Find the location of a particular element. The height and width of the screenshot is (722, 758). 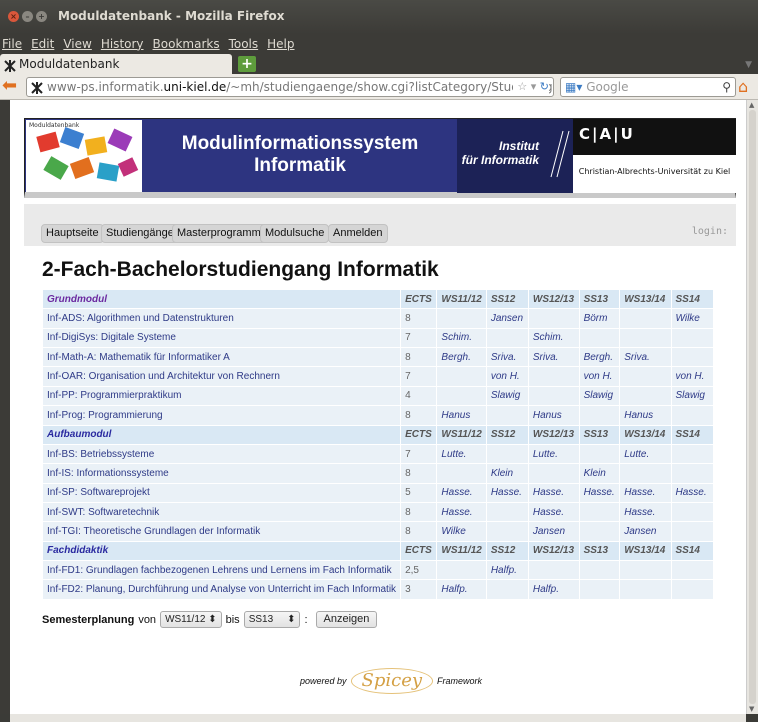

nav-masterprogramme: Masterprogramme is located at coordinates (222, 233).